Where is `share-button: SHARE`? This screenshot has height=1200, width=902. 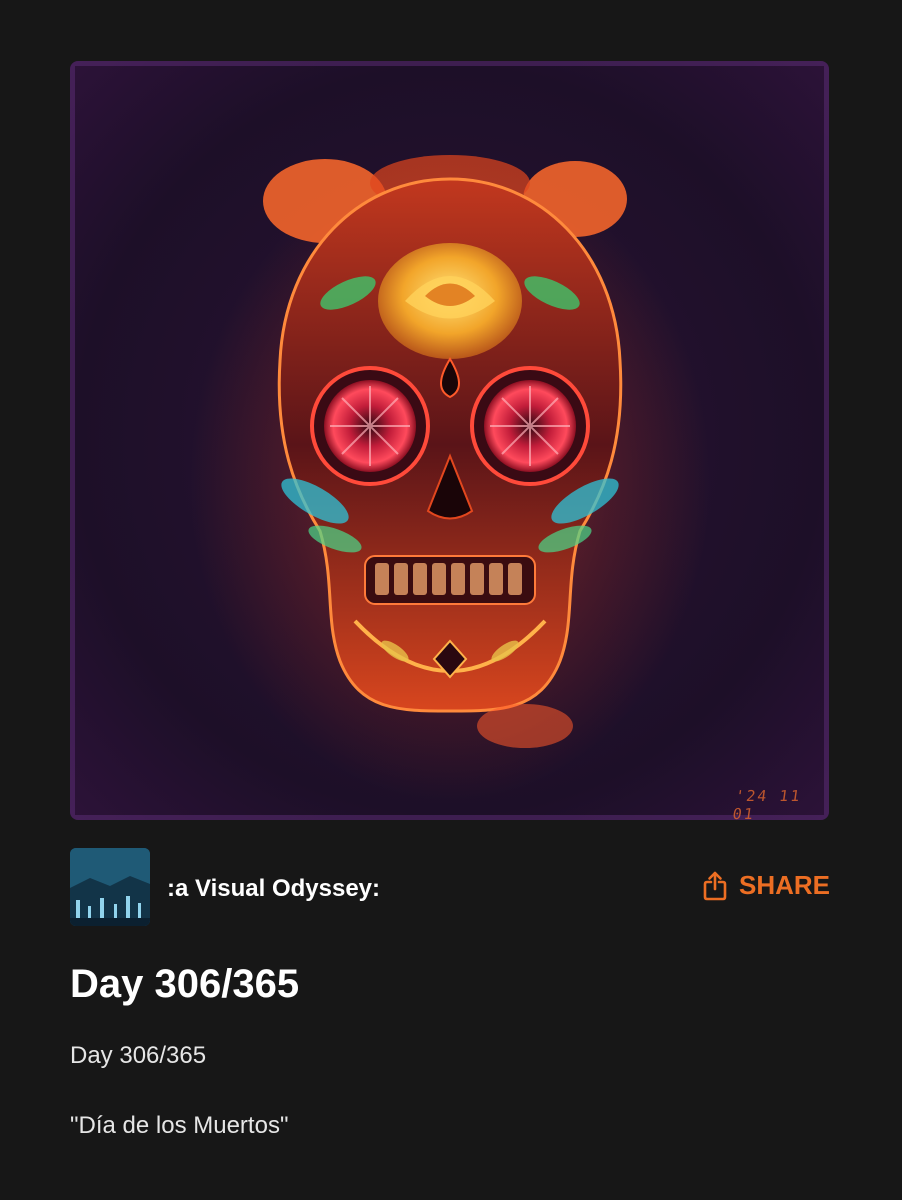 share-button: SHARE is located at coordinates (766, 885).